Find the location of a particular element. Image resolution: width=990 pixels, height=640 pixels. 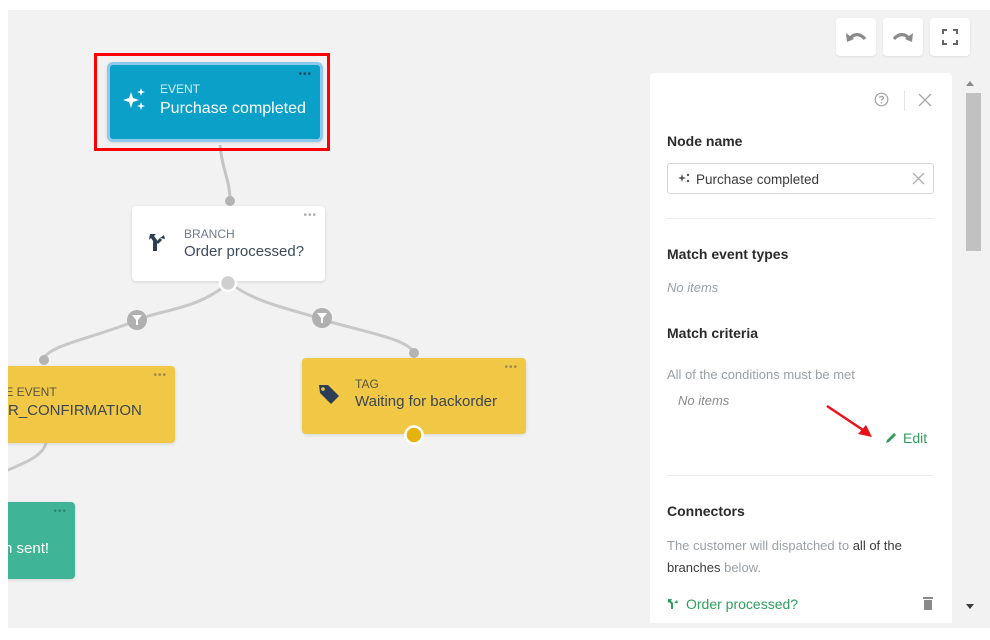

edge-send-notify is located at coordinates (28, 457).